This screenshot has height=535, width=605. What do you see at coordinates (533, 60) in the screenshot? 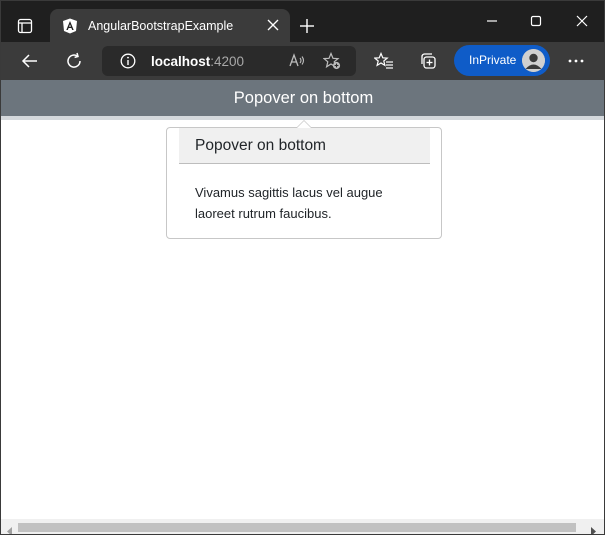
I see `avatar` at bounding box center [533, 60].